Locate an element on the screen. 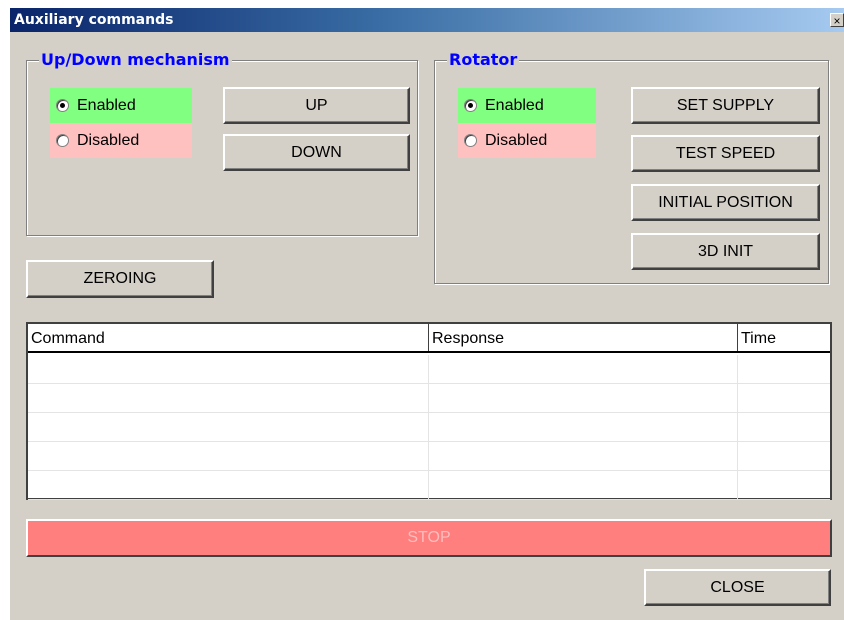 Image resolution: width=844 pixels, height=620 pixels. title-bar: Auxiliary commands × is located at coordinates (427, 20).